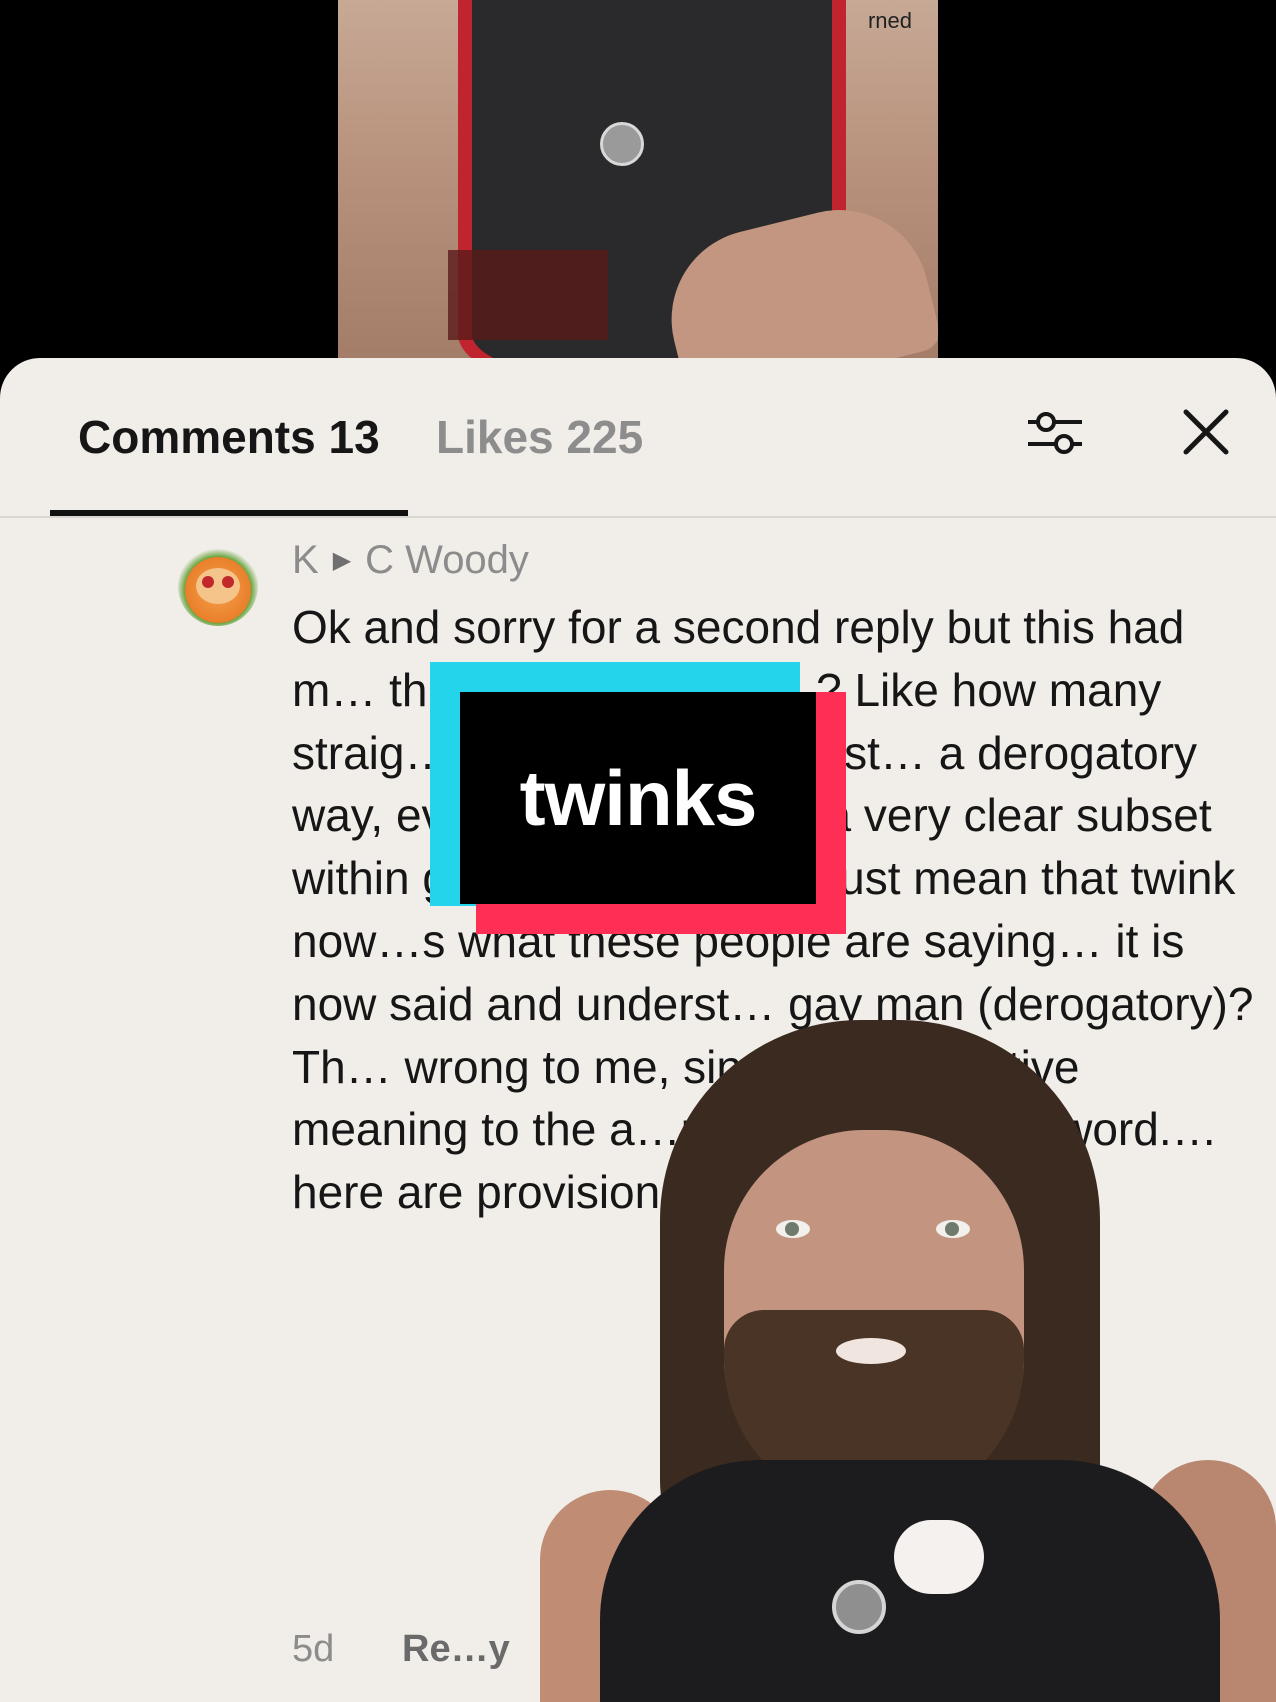 This screenshot has width=1276, height=1702. I want to click on text-sticker: twinks, so click(638, 798).